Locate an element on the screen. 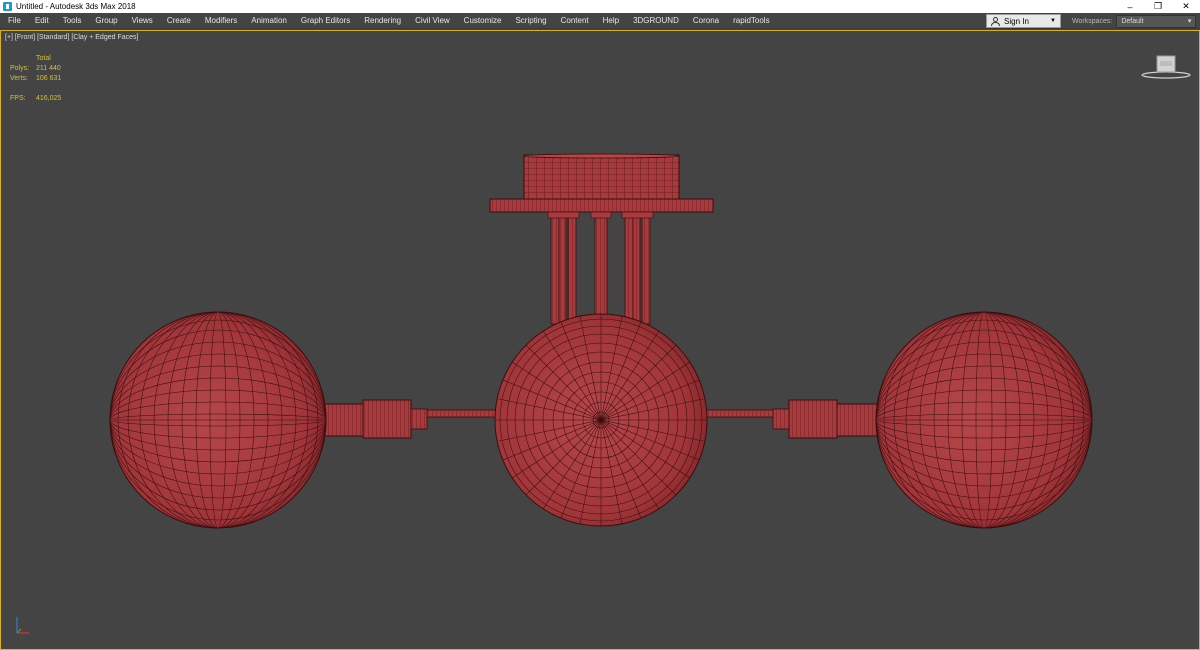 The width and height of the screenshot is (1200, 650). canopy-plate is located at coordinates (601, 205).